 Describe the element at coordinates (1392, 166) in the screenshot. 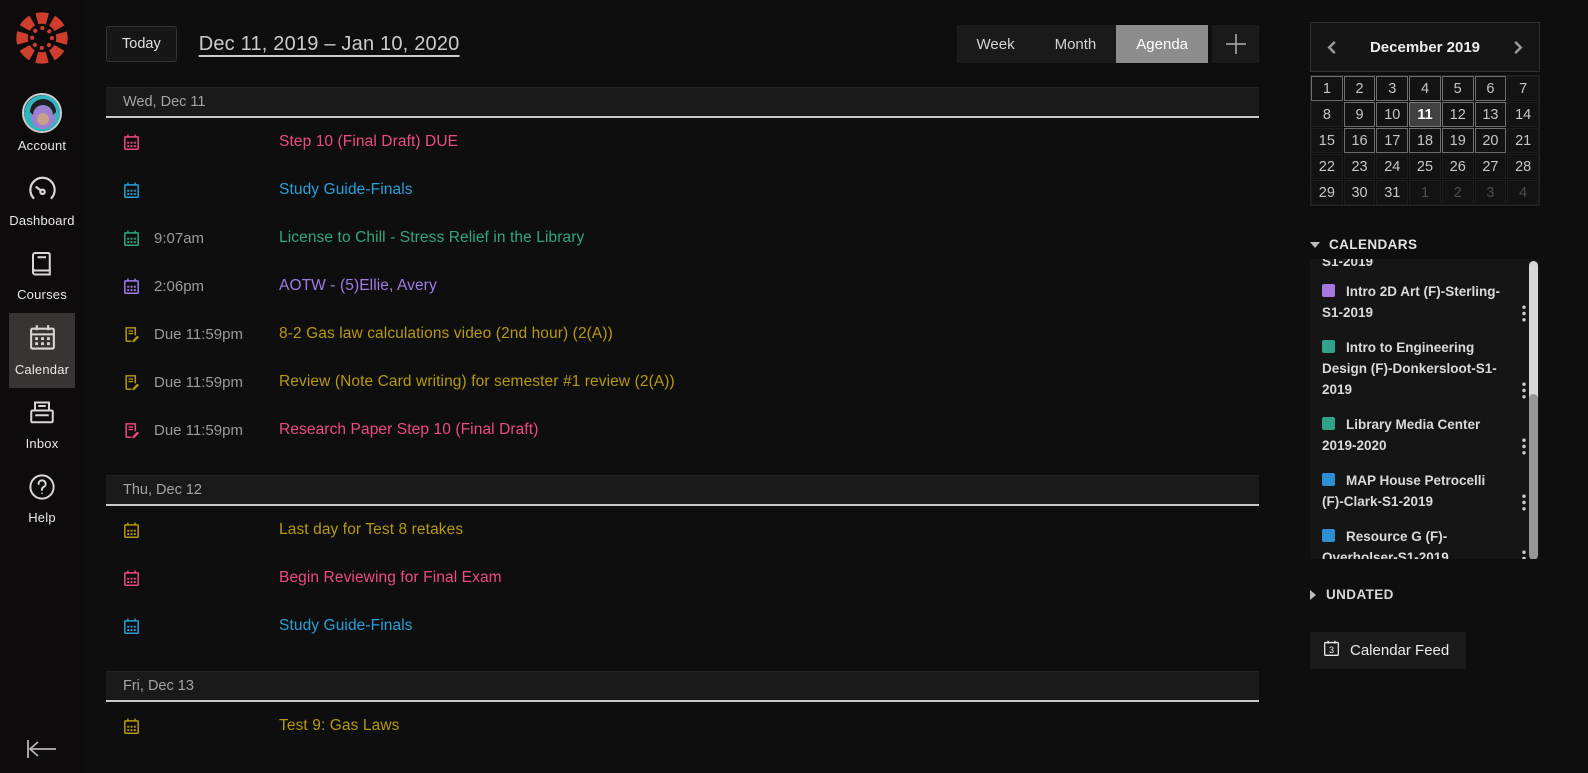

I see `mini-calendar-day-24: 24` at that location.